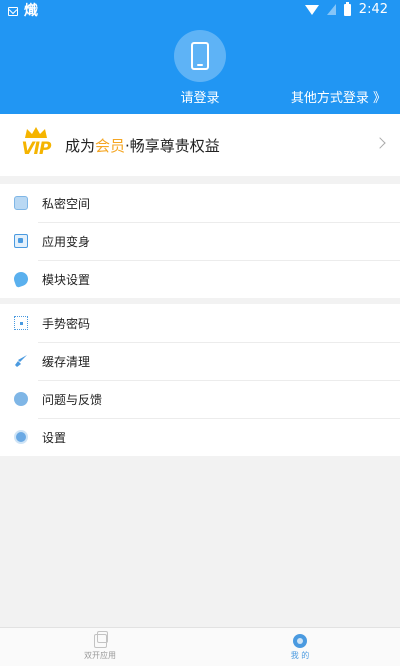 Image resolution: width=400 pixels, height=666 pixels. I want to click on status-time: 2:42, so click(373, 9).